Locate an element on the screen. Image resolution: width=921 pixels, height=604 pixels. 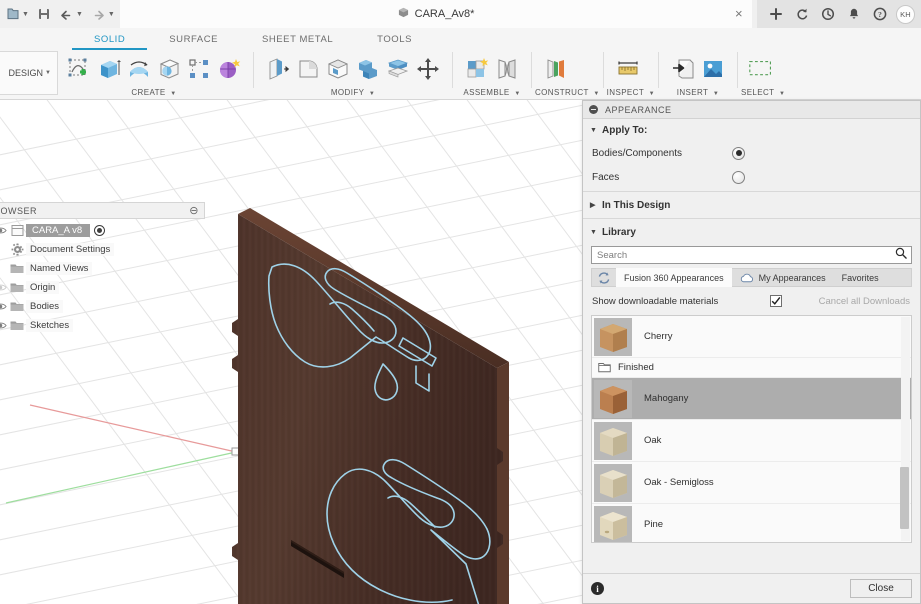
offset-plane-icon is located at coordinates (556, 68).